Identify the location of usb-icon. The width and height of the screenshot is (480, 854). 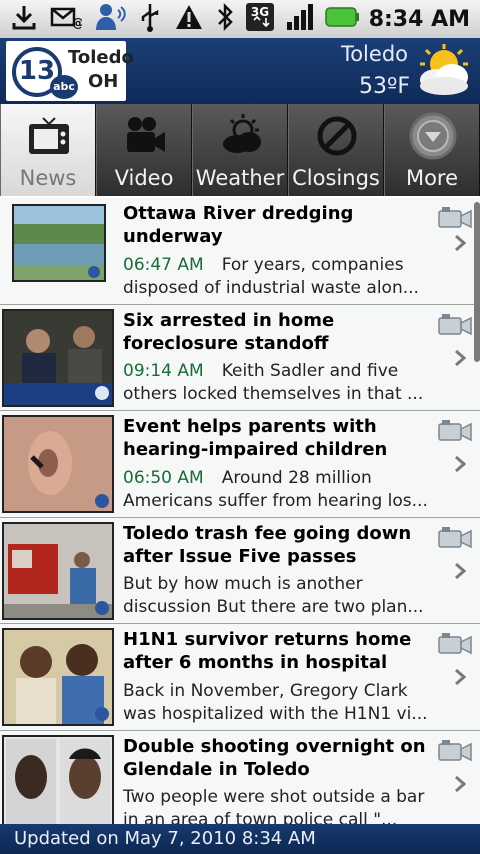
(150, 19).